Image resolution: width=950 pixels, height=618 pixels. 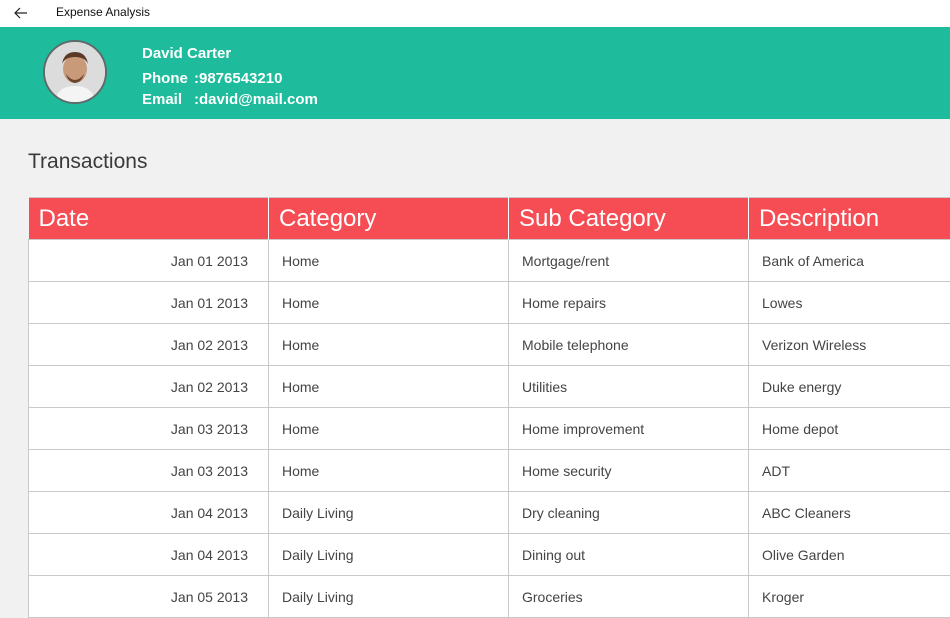 I want to click on cell-description: Lowes, so click(x=849, y=303).